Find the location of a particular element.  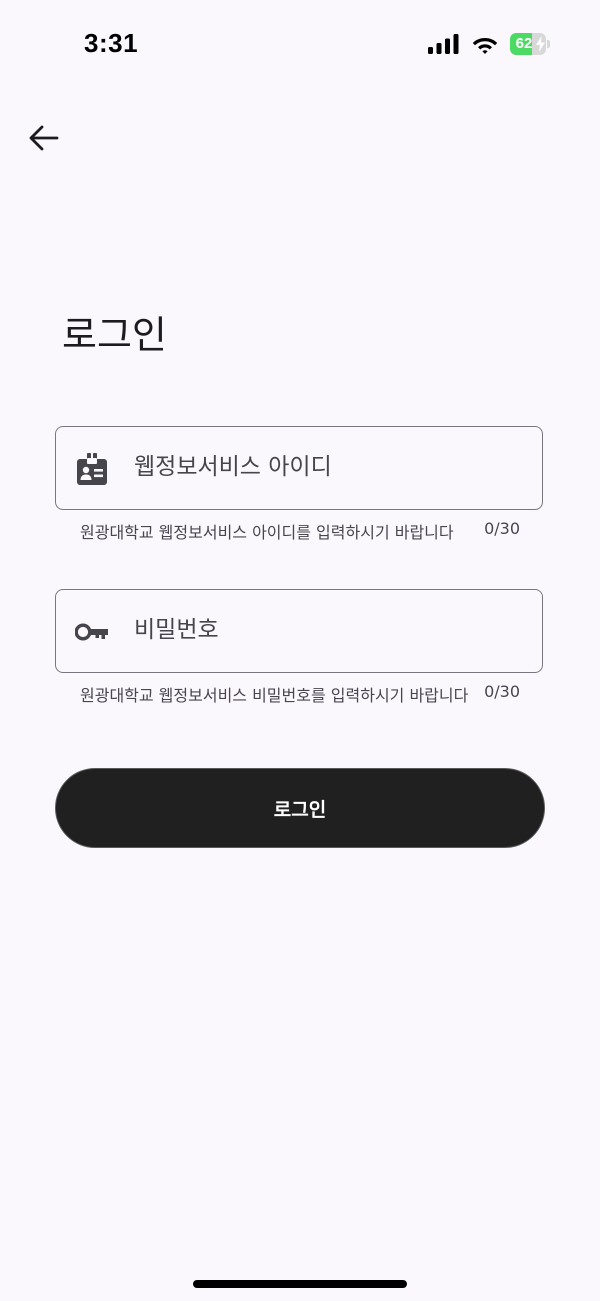

battery-charging-icon: 62 is located at coordinates (530, 44).